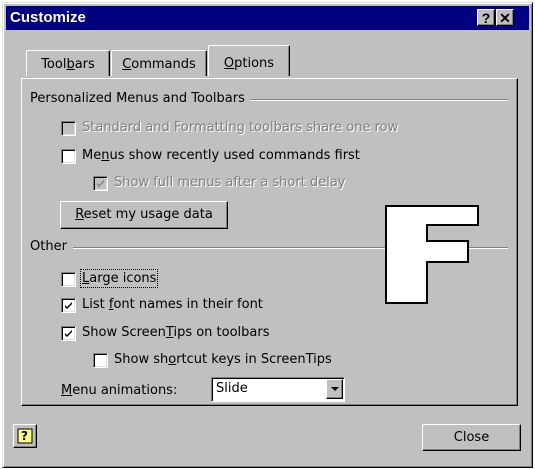 This screenshot has width=535, height=469. I want to click on large-icons-label: Large icons, so click(119, 278).